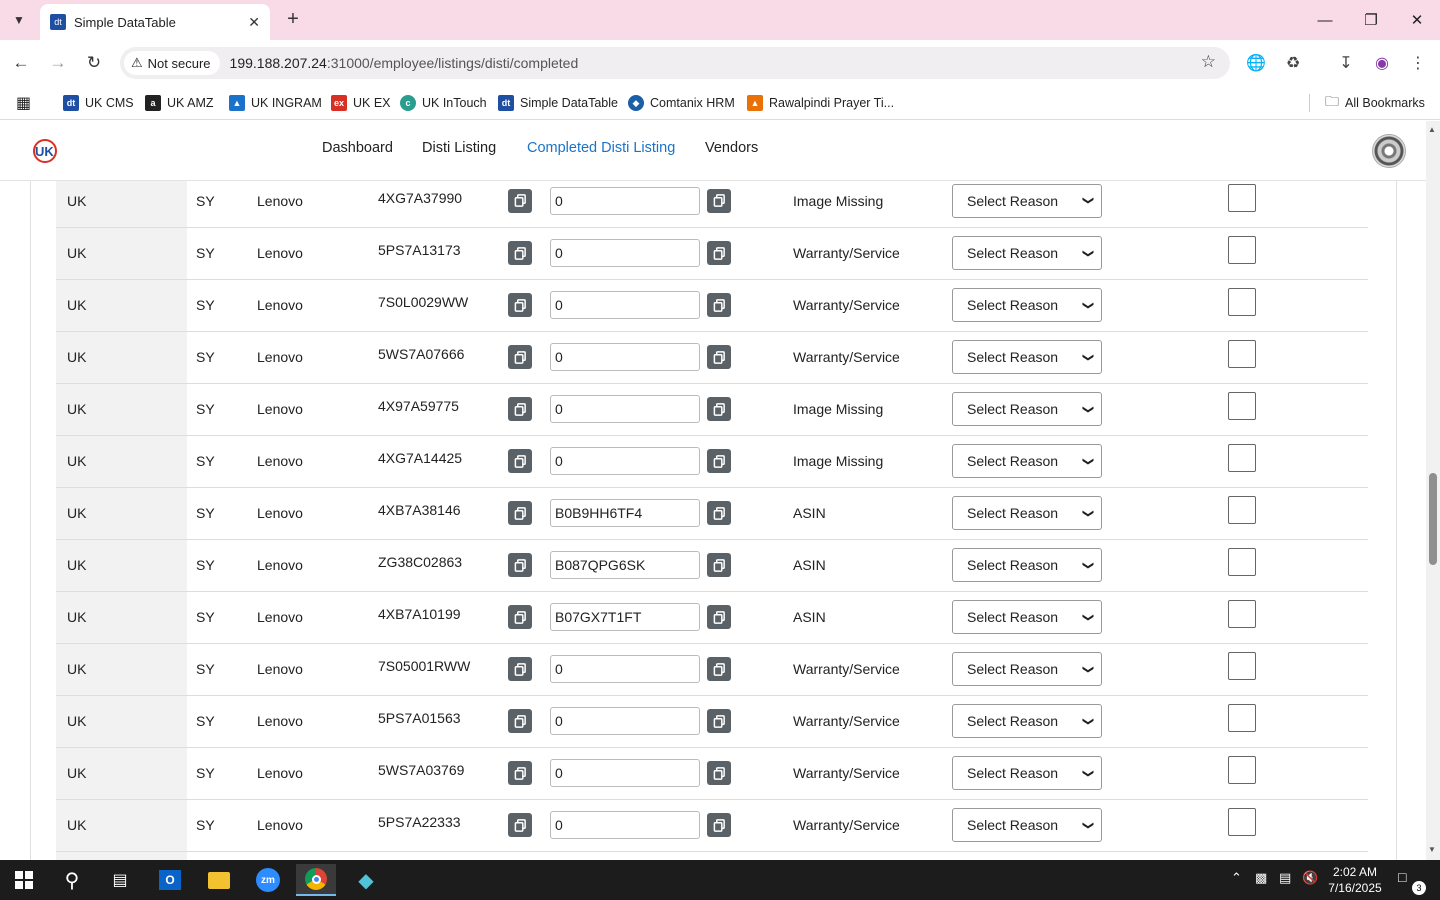 The height and width of the screenshot is (900, 1440). What do you see at coordinates (1389, 151) in the screenshot?
I see `user-avatar` at bounding box center [1389, 151].